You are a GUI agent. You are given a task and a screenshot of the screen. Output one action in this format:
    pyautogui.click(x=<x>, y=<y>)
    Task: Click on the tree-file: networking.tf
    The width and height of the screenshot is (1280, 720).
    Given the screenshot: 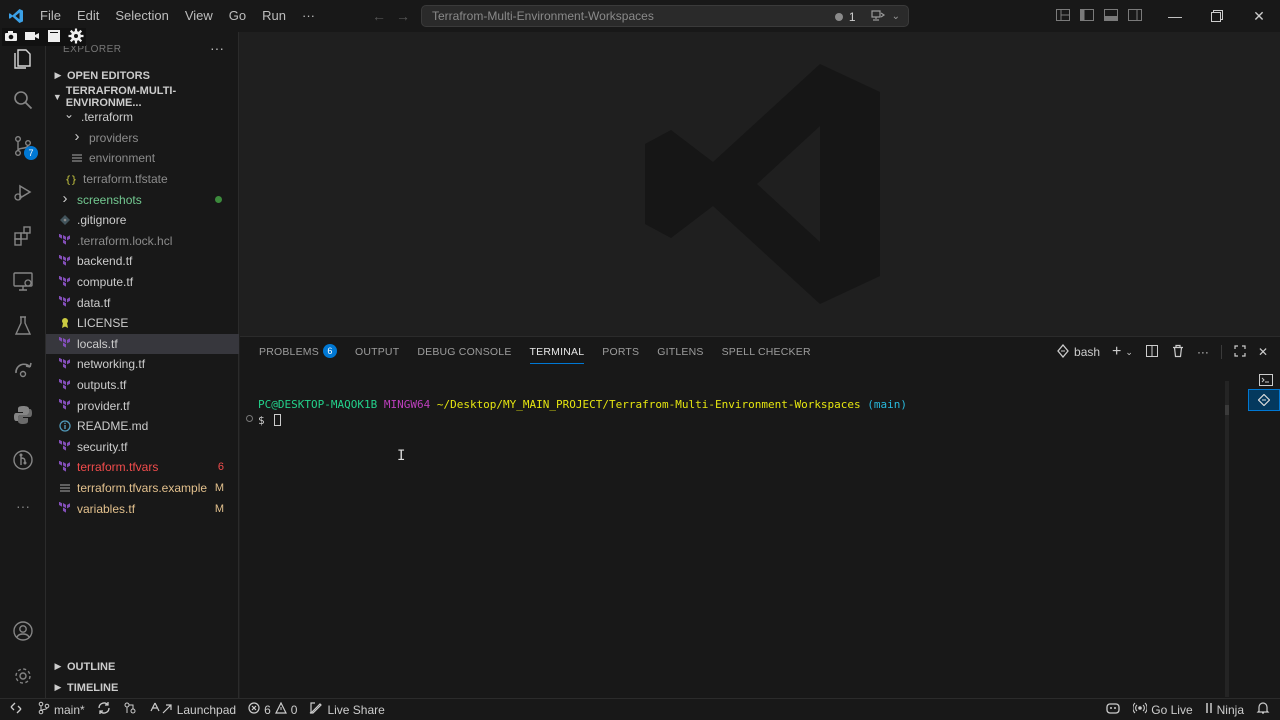 What is the action you would take?
    pyautogui.click(x=142, y=364)
    